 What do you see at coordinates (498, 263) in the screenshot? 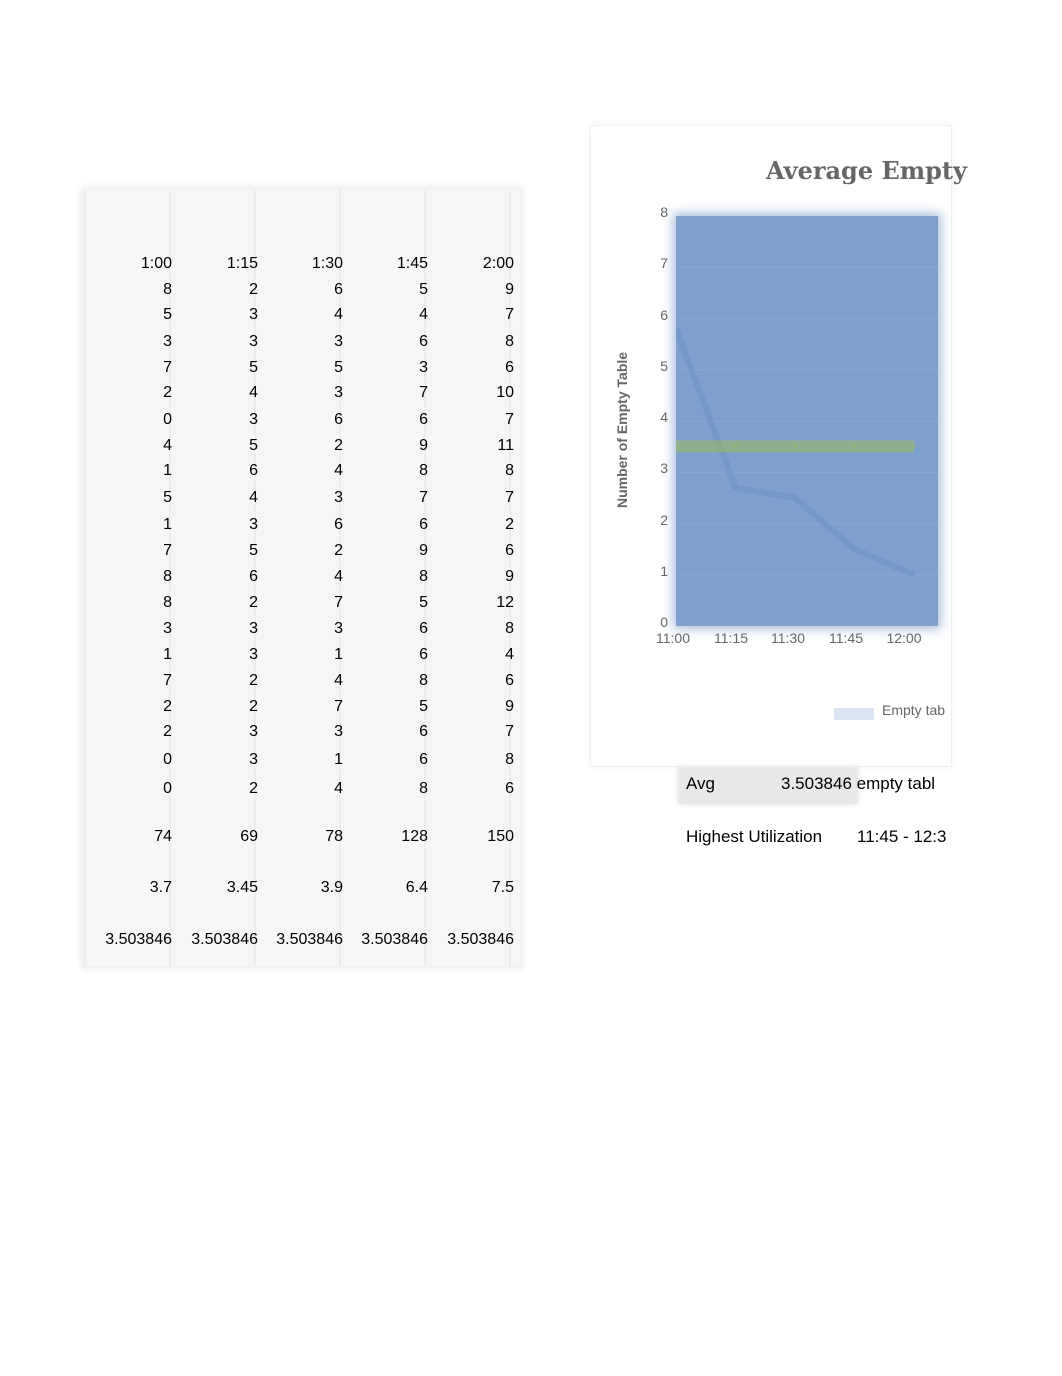
I see `column-header: 2:00` at bounding box center [498, 263].